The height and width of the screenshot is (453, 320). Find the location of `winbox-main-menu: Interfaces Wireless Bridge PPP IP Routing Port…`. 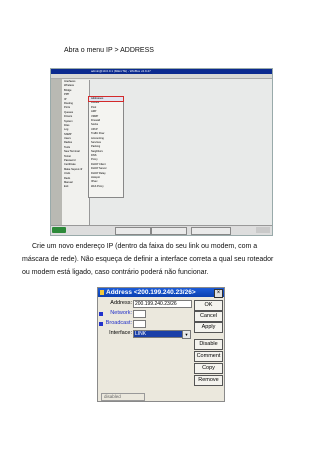

winbox-main-menu: Interfaces Wireless Bridge PPP IP Routing Port… is located at coordinates (76, 152).